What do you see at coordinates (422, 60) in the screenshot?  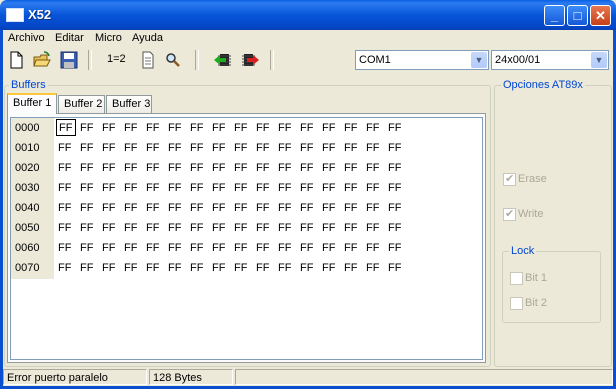 I see `port-select: COM1 ▼` at bounding box center [422, 60].